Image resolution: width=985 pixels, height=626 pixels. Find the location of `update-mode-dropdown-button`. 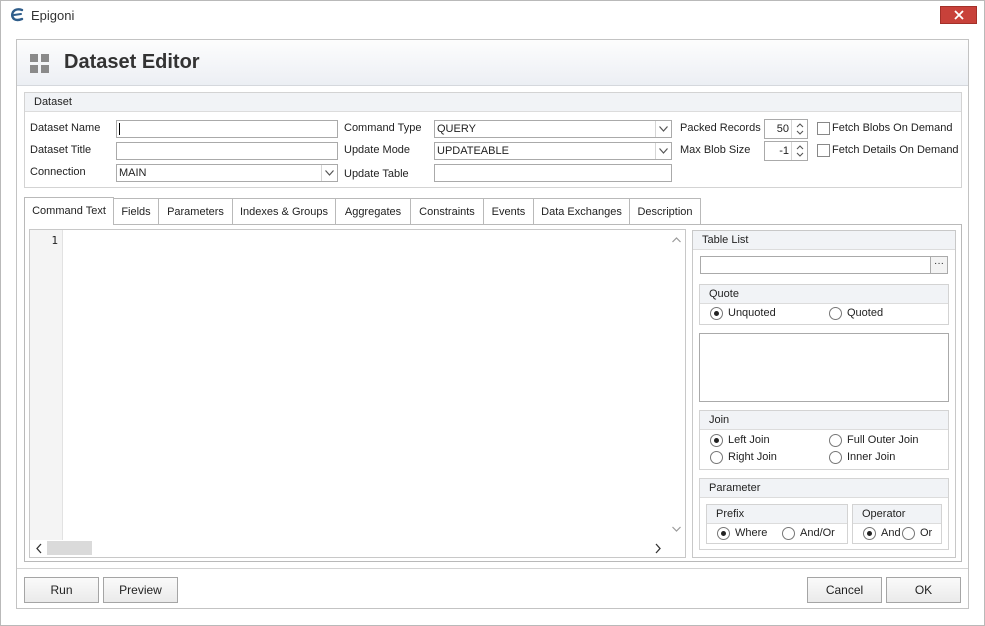

update-mode-dropdown-button is located at coordinates (663, 151).